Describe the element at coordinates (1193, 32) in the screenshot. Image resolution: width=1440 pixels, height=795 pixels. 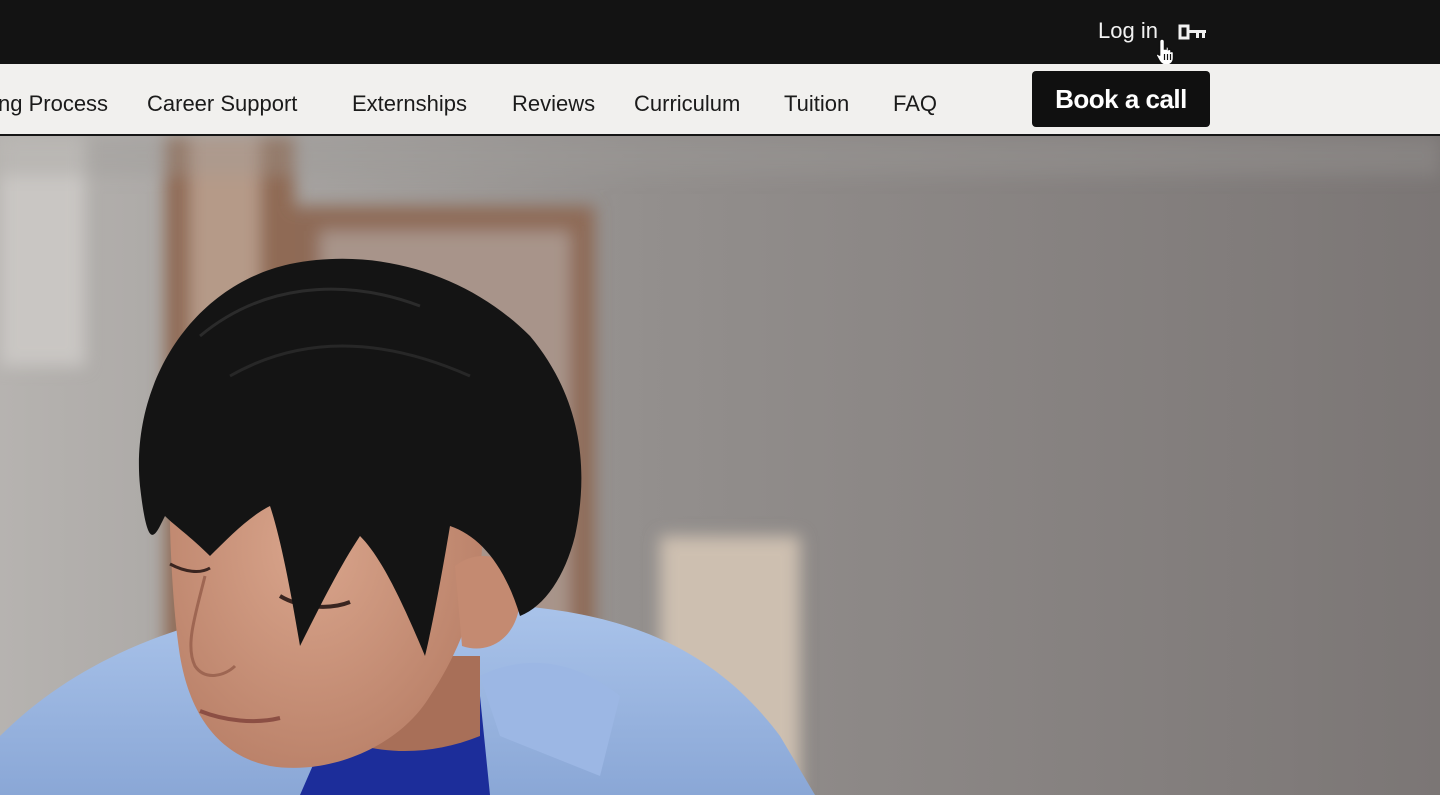
I see `key-icon` at that location.